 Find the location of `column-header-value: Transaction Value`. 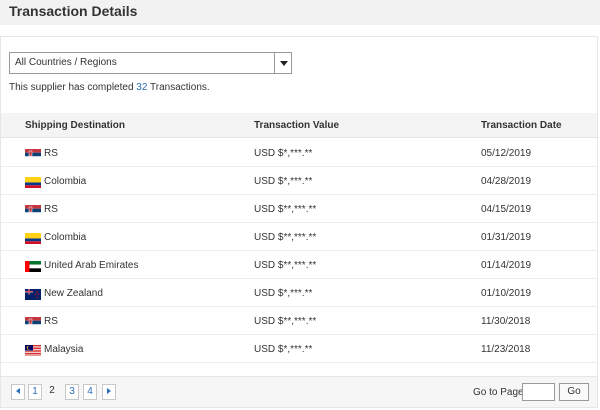

column-header-value: Transaction Value is located at coordinates (297, 125).